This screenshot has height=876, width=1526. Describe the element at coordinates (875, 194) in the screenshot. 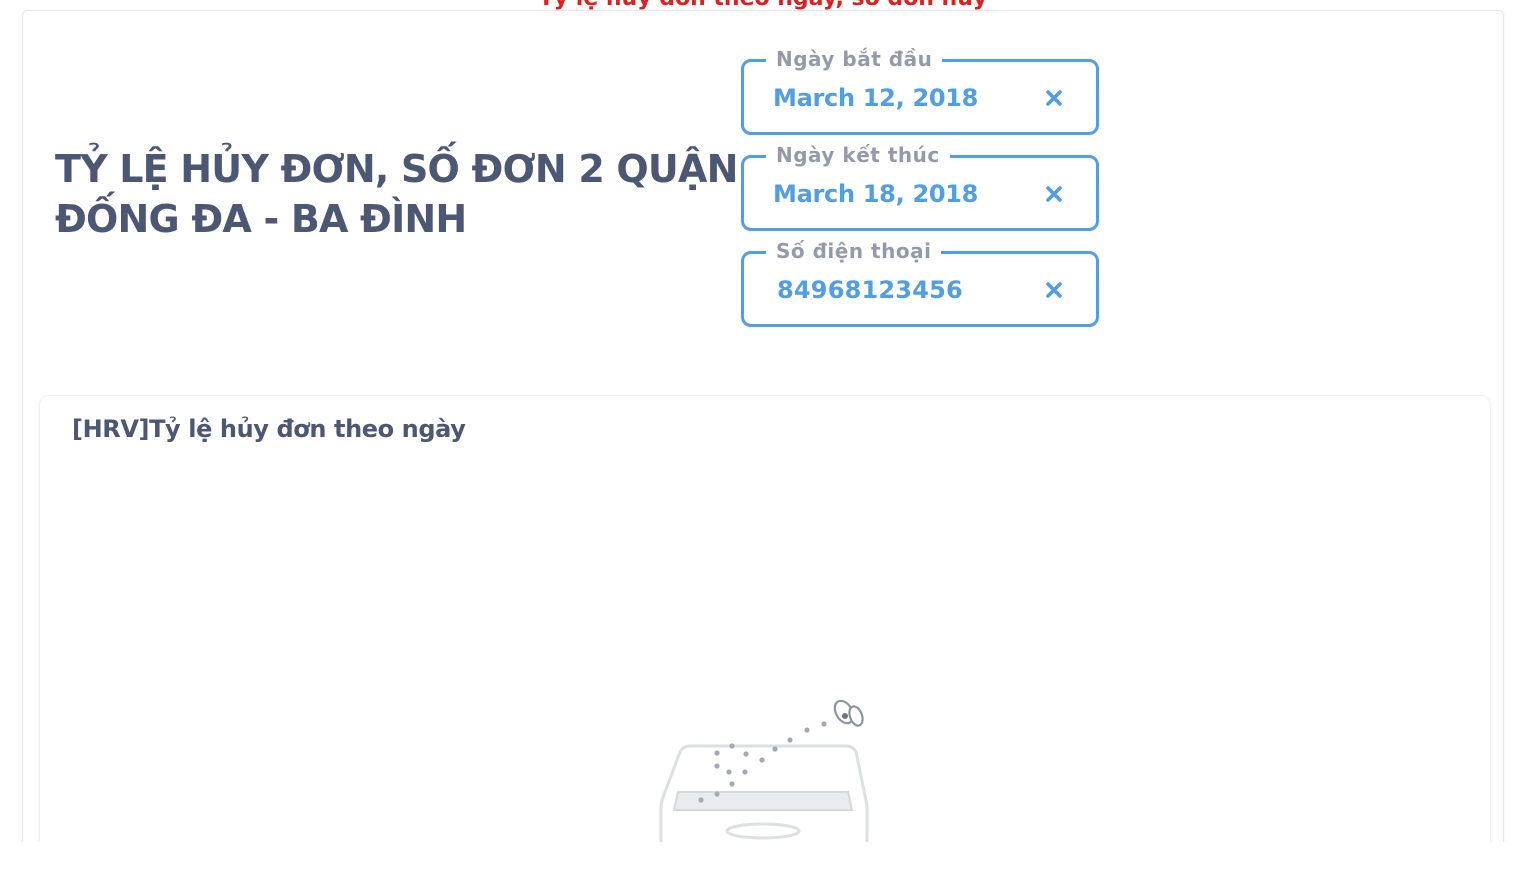

I see `filter-value-end-date: March 18, 2018` at that location.